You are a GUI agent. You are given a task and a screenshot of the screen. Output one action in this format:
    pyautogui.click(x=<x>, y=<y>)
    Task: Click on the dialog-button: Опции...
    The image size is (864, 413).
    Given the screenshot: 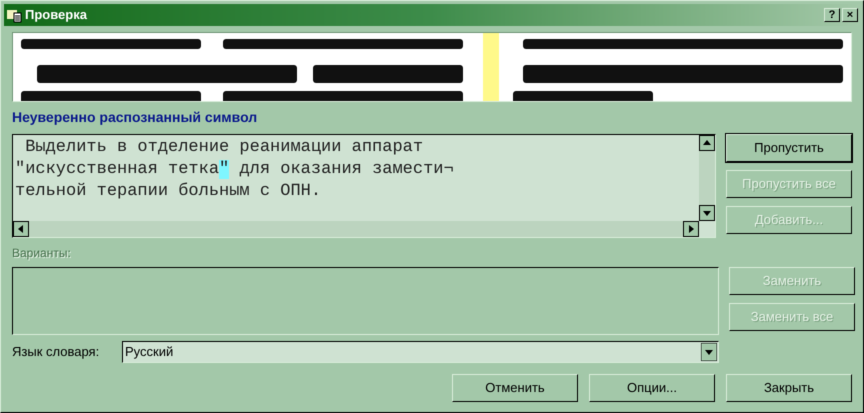 What is the action you would take?
    pyautogui.click(x=652, y=388)
    